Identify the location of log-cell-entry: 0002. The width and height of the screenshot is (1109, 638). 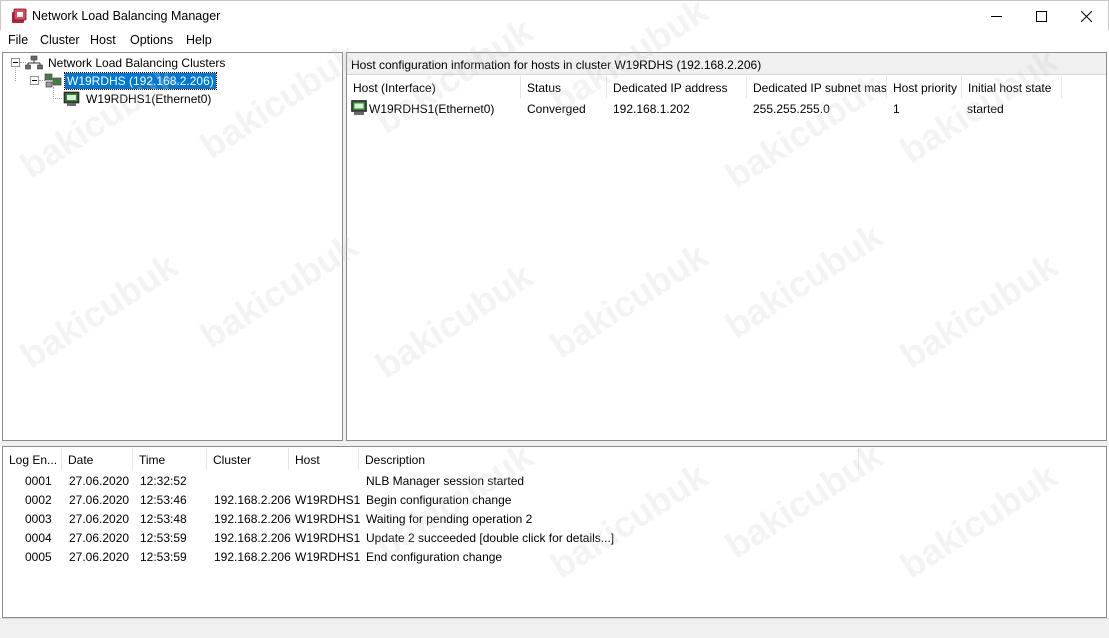
(38, 500).